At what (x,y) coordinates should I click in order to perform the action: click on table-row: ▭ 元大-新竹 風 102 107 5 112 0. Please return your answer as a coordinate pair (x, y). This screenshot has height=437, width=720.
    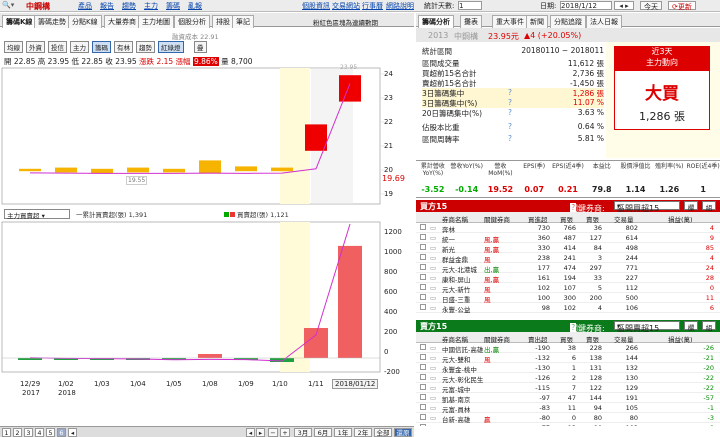
    Looking at the image, I should click on (568, 289).